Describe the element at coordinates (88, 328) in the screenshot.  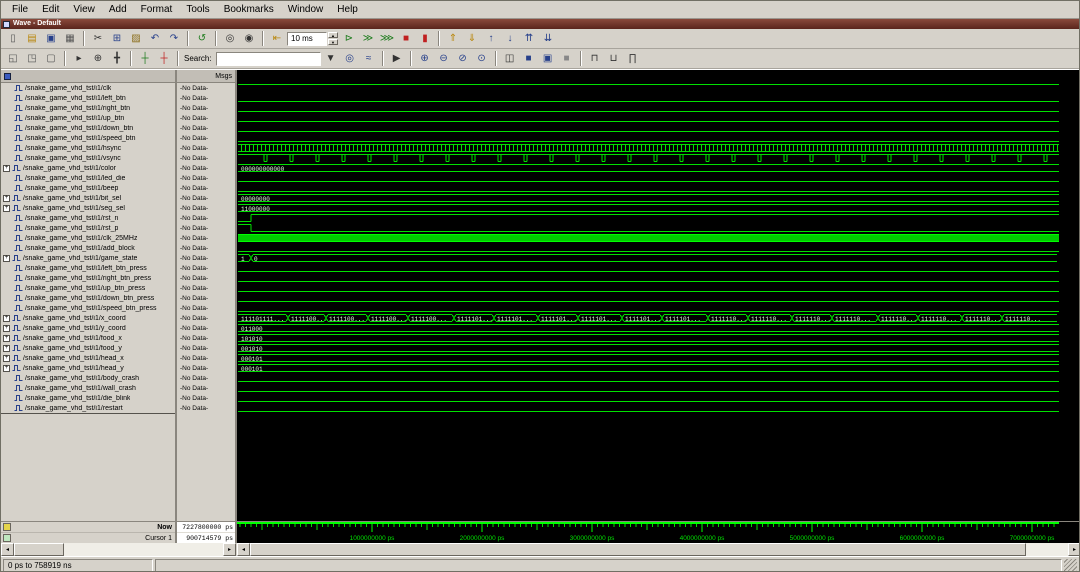
I see `signal-row: + /snake_game_vhd_tst/i1/y_coord` at that location.